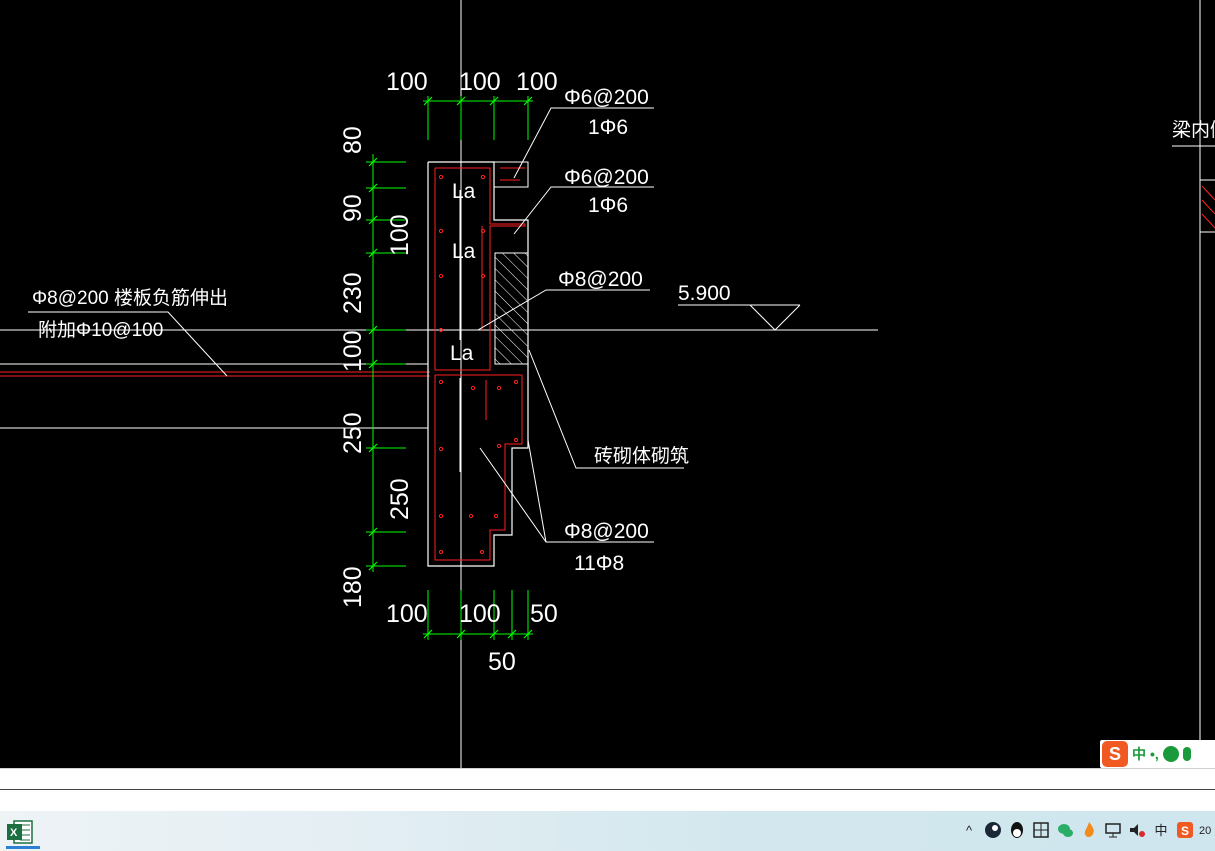 The width and height of the screenshot is (1215, 851). What do you see at coordinates (20, 832) in the screenshot?
I see `excel-icon: X` at bounding box center [20, 832].